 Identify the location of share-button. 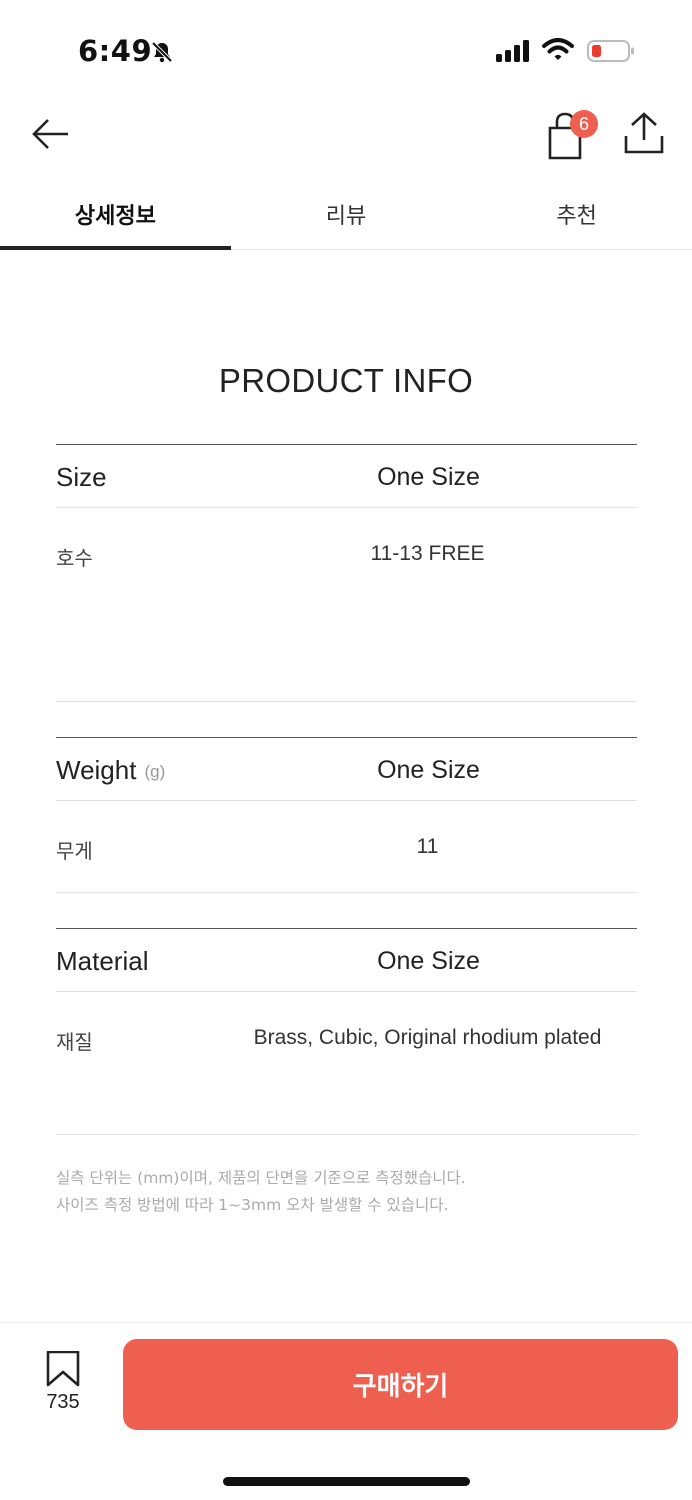
(644, 133).